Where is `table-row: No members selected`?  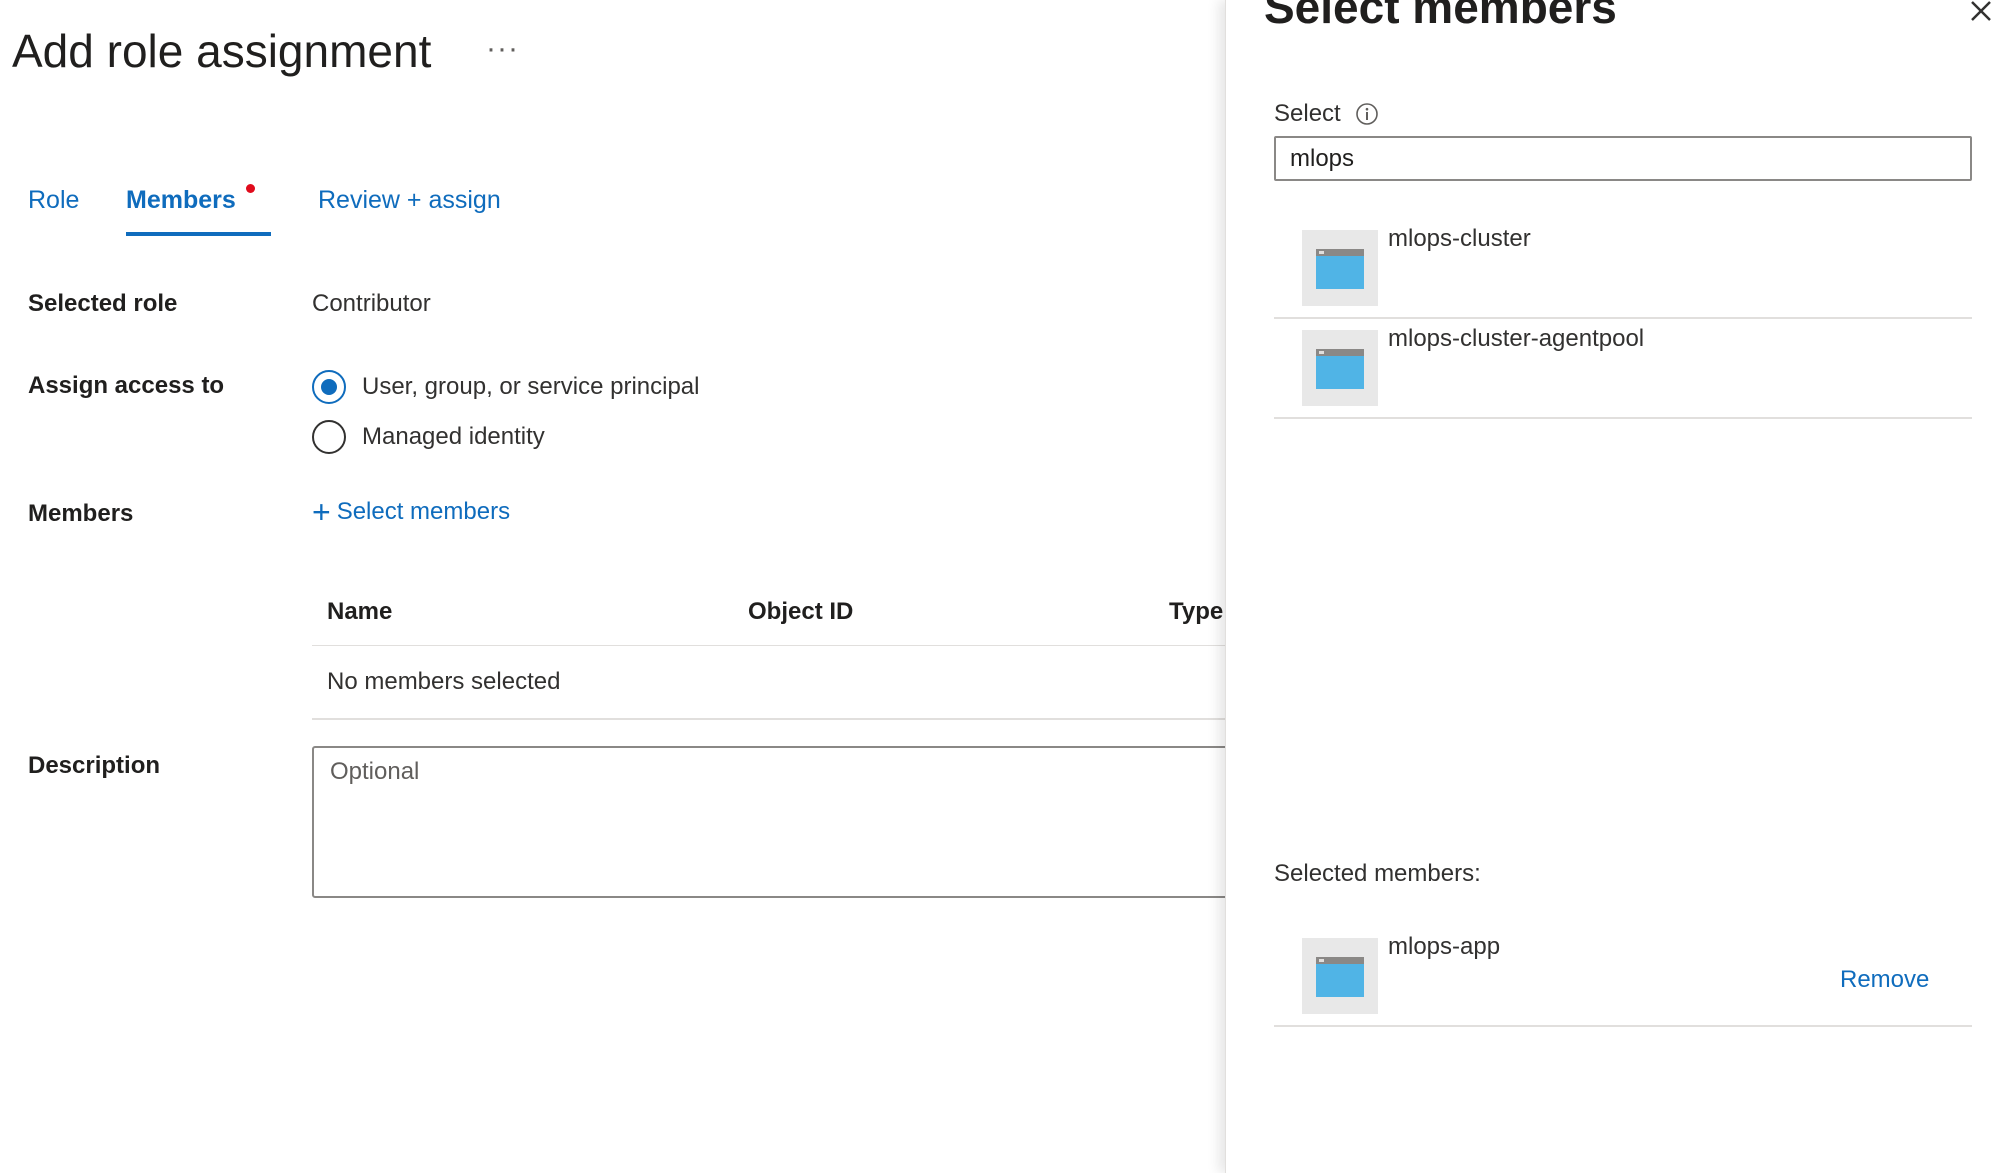
table-row: No members selected is located at coordinates (768, 683).